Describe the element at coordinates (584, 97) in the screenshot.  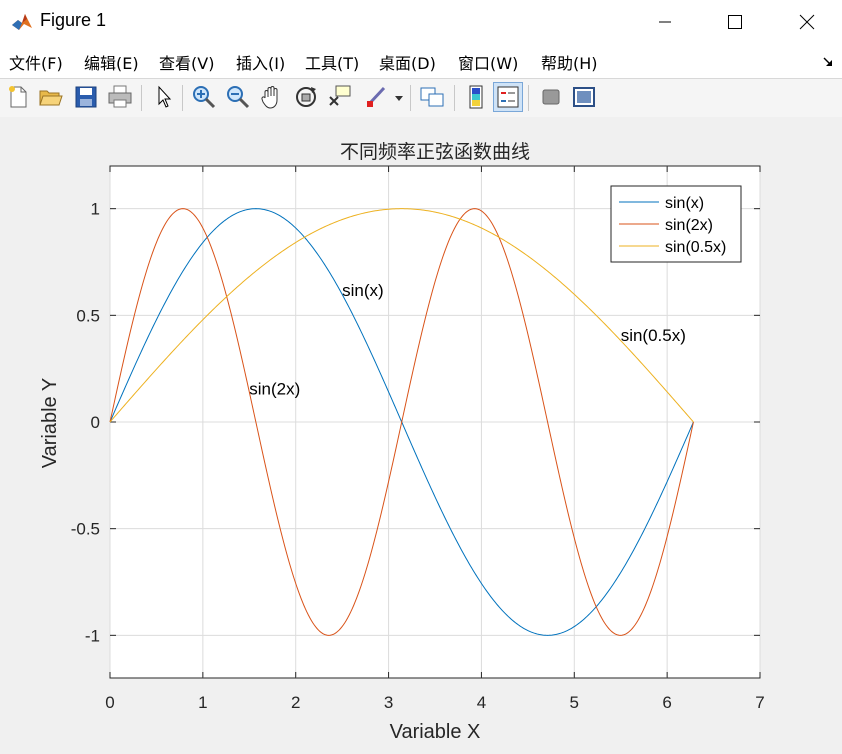
I see `show-plot-tools-icon` at that location.